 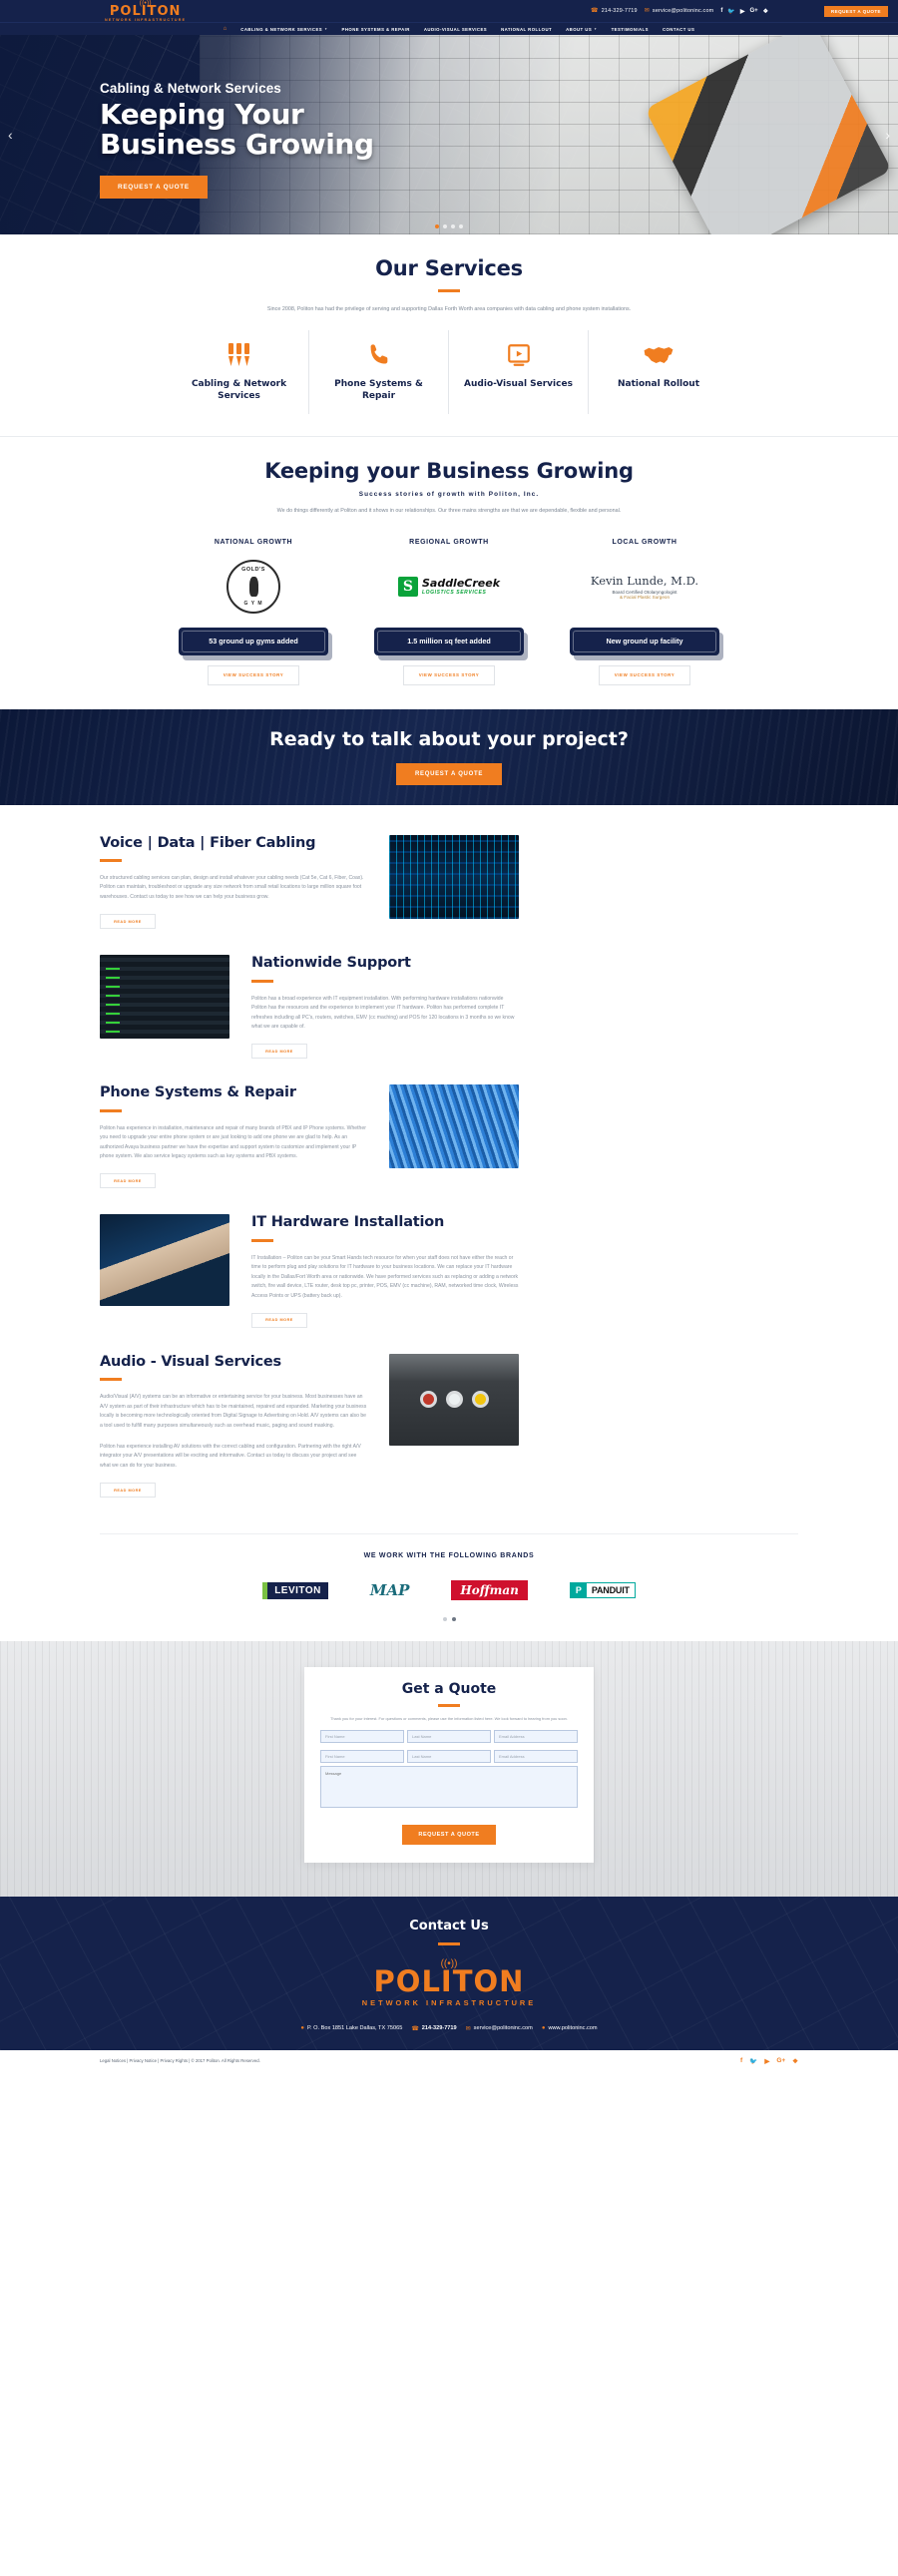 I want to click on nav-item-about-us: ABOUT US ▼, so click(x=581, y=29).